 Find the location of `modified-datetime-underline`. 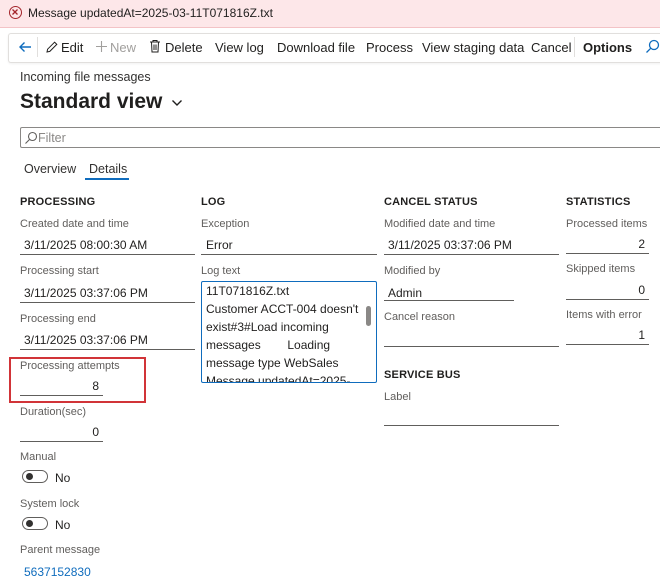

modified-datetime-underline is located at coordinates (471, 254).